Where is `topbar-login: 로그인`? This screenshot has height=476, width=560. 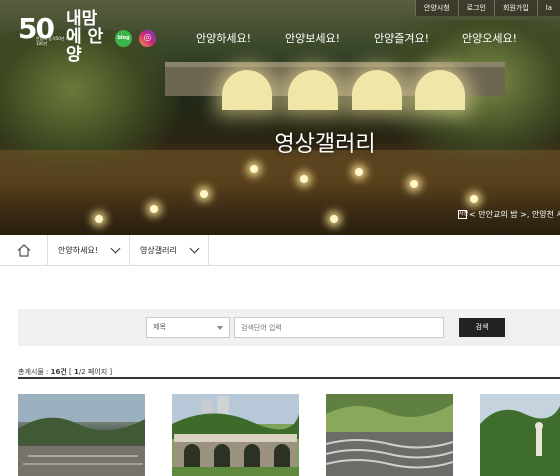 topbar-login: 로그인 is located at coordinates (475, 8).